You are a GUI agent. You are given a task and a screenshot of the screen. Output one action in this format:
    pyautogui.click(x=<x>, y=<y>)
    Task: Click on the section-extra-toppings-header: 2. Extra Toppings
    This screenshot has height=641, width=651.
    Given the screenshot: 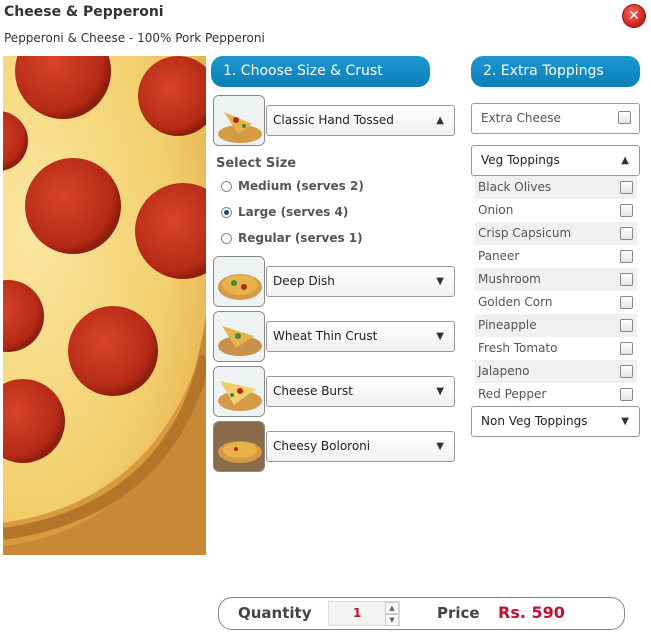 What is the action you would take?
    pyautogui.click(x=555, y=71)
    